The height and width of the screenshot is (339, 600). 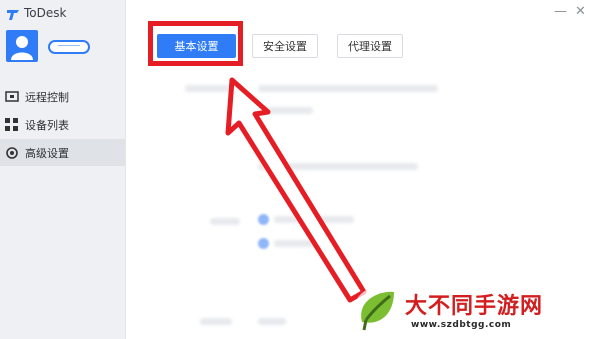 What do you see at coordinates (560, 11) in the screenshot?
I see `minimize-button: —` at bounding box center [560, 11].